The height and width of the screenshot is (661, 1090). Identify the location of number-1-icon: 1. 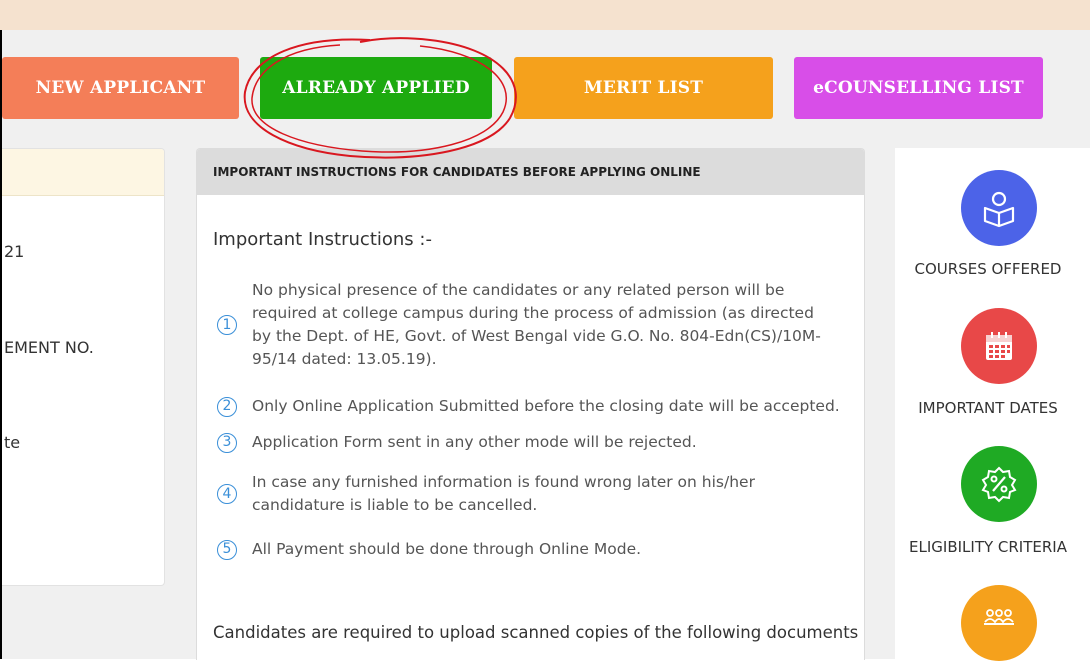
(227, 325).